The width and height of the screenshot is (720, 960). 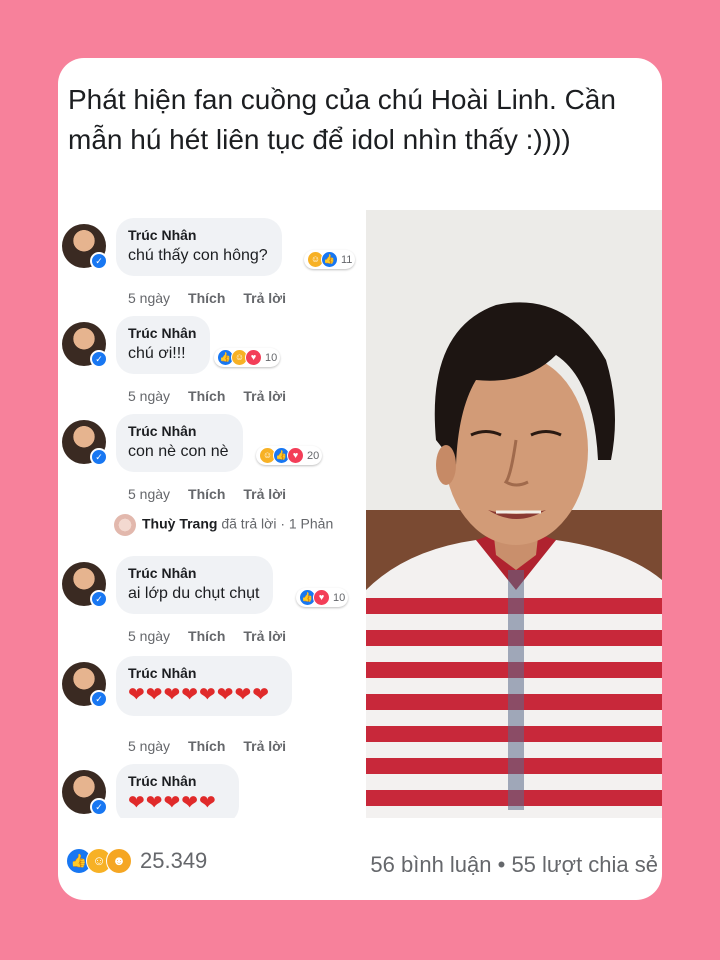 I want to click on reaction-summary: ☺ 👍 11, so click(x=330, y=259).